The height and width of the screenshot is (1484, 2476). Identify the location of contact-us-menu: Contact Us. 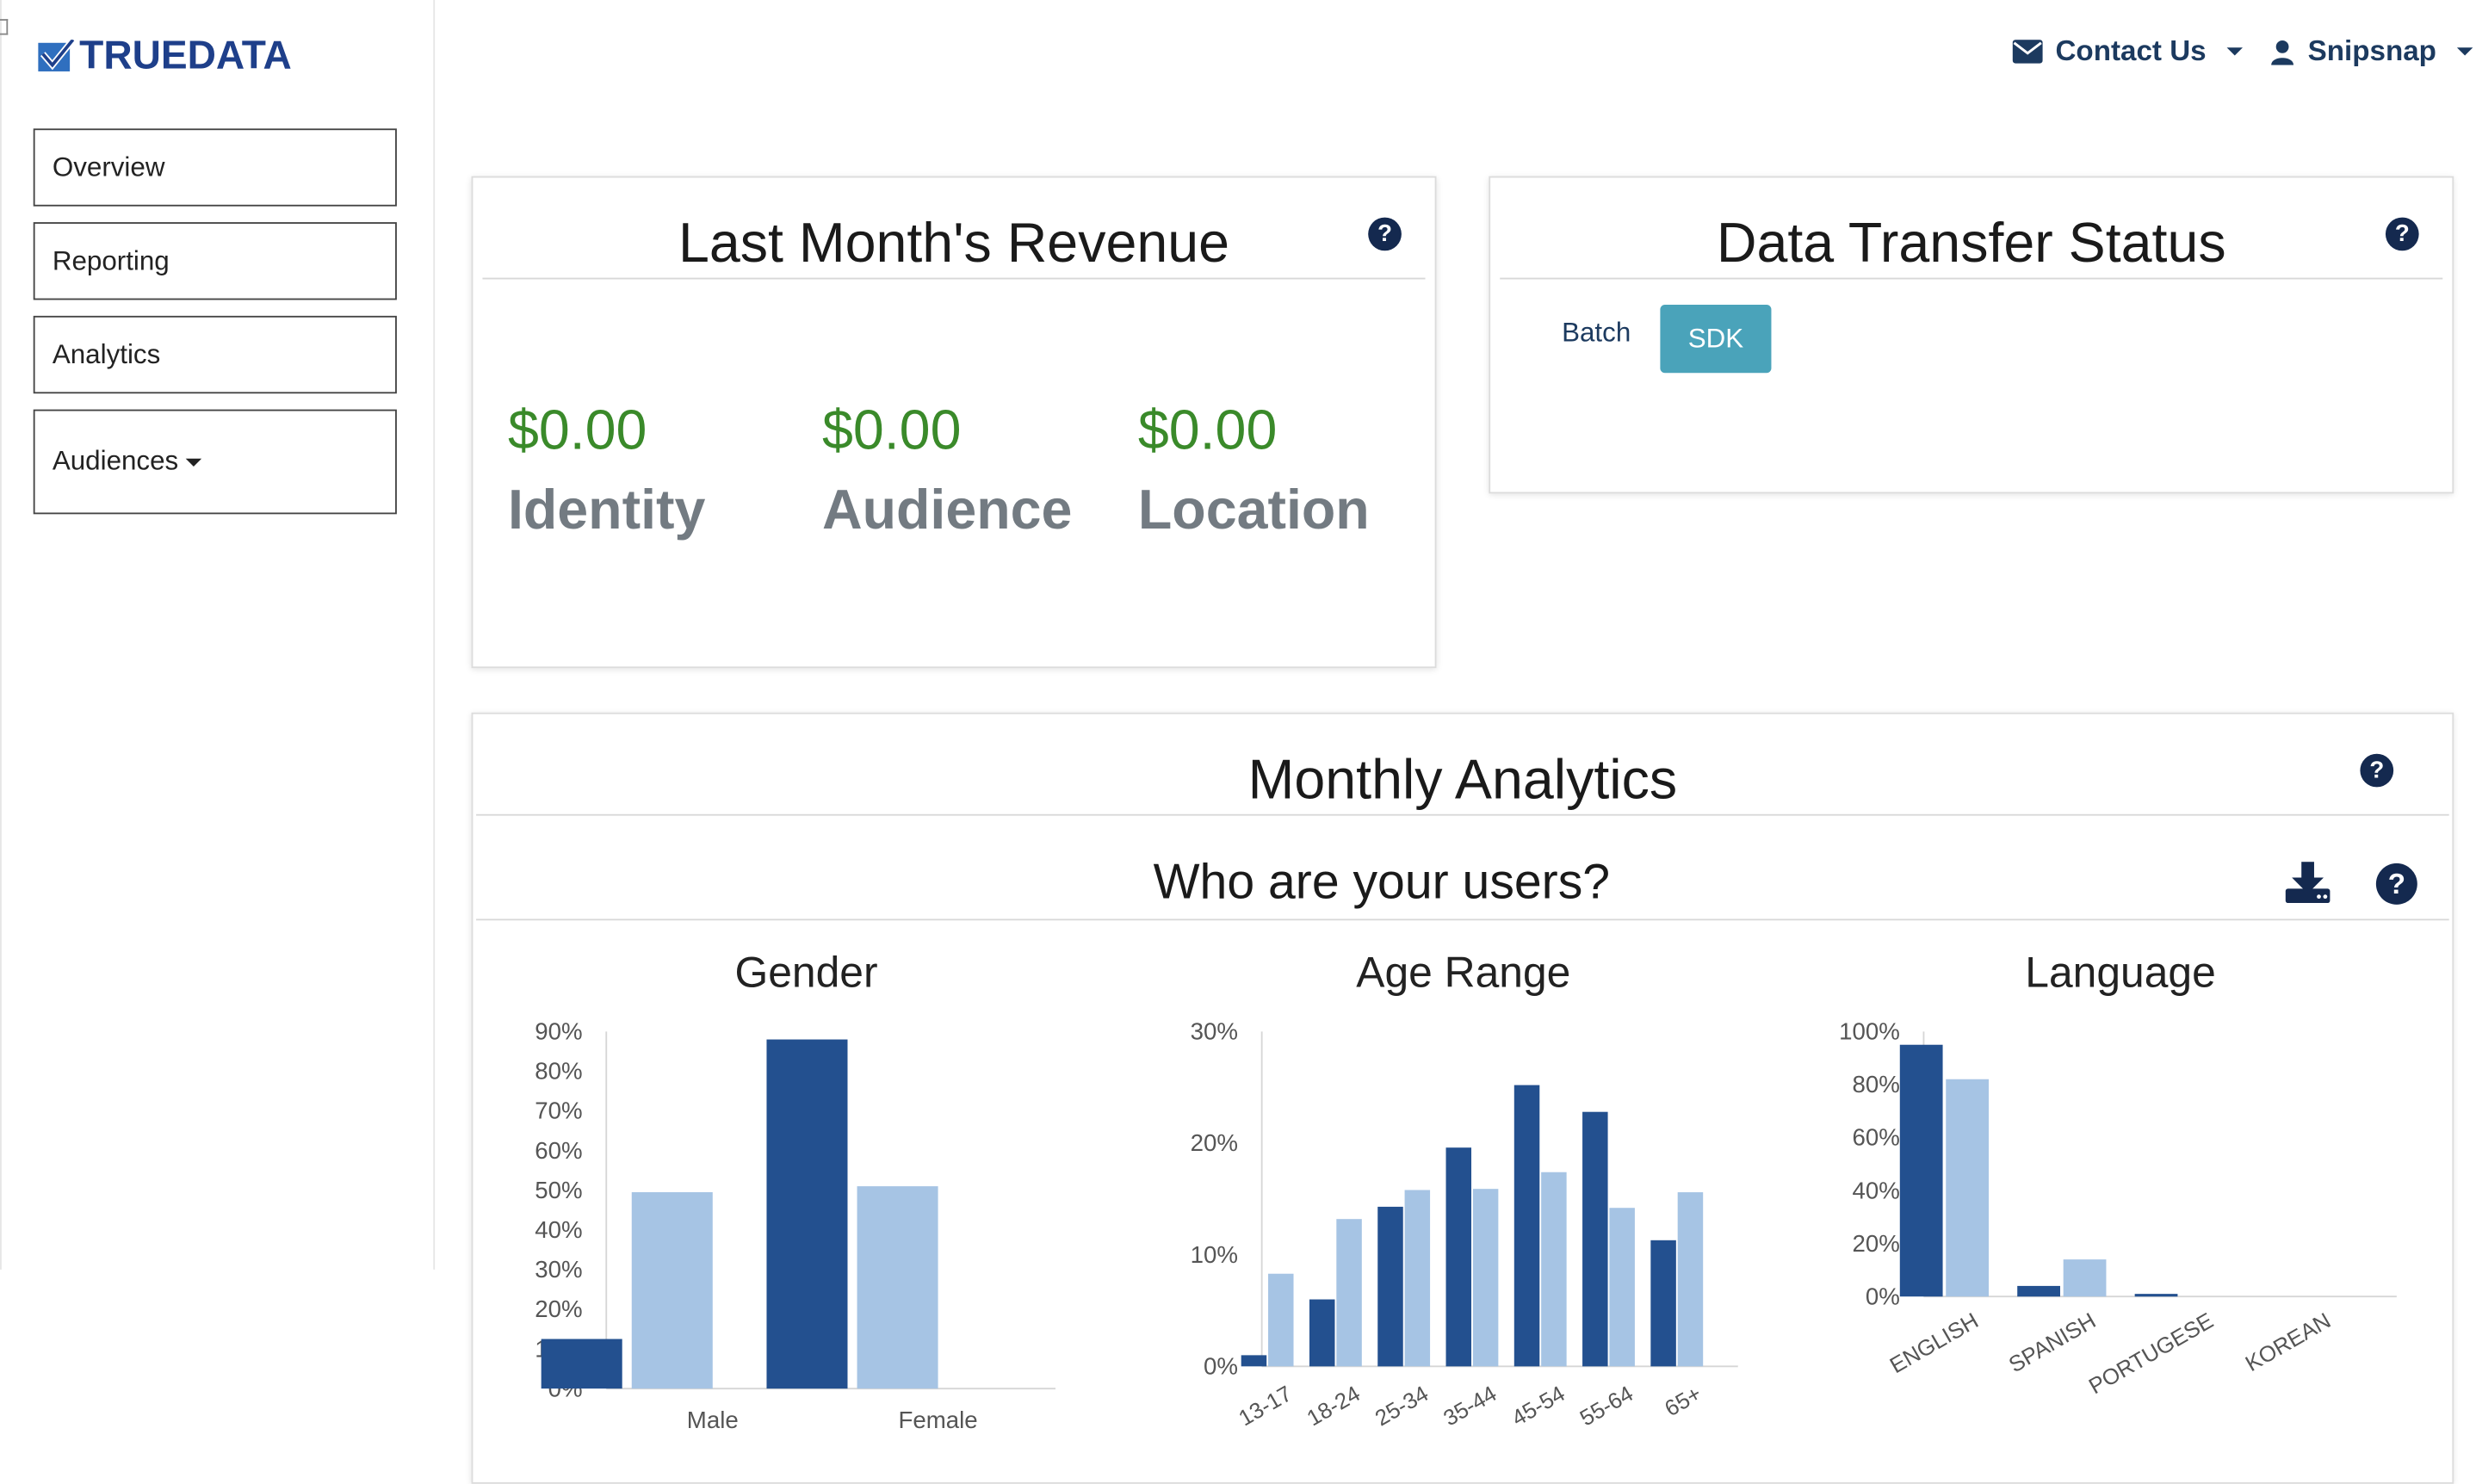
(2128, 51).